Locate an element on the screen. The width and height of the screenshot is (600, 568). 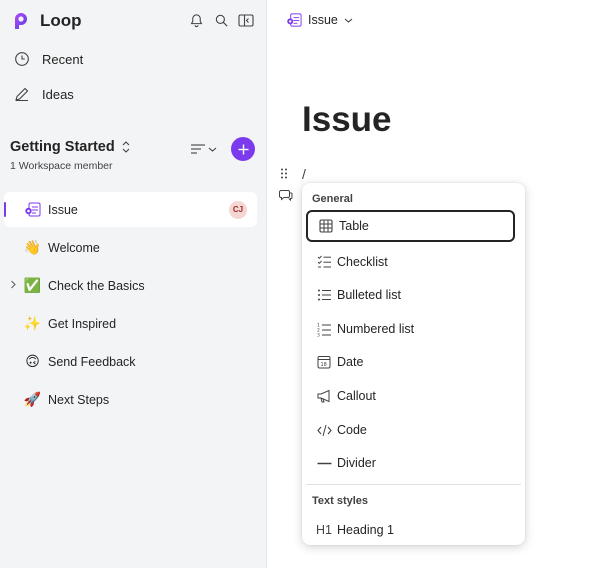
menu-item-date: 18 Date is located at coordinates (410, 362).